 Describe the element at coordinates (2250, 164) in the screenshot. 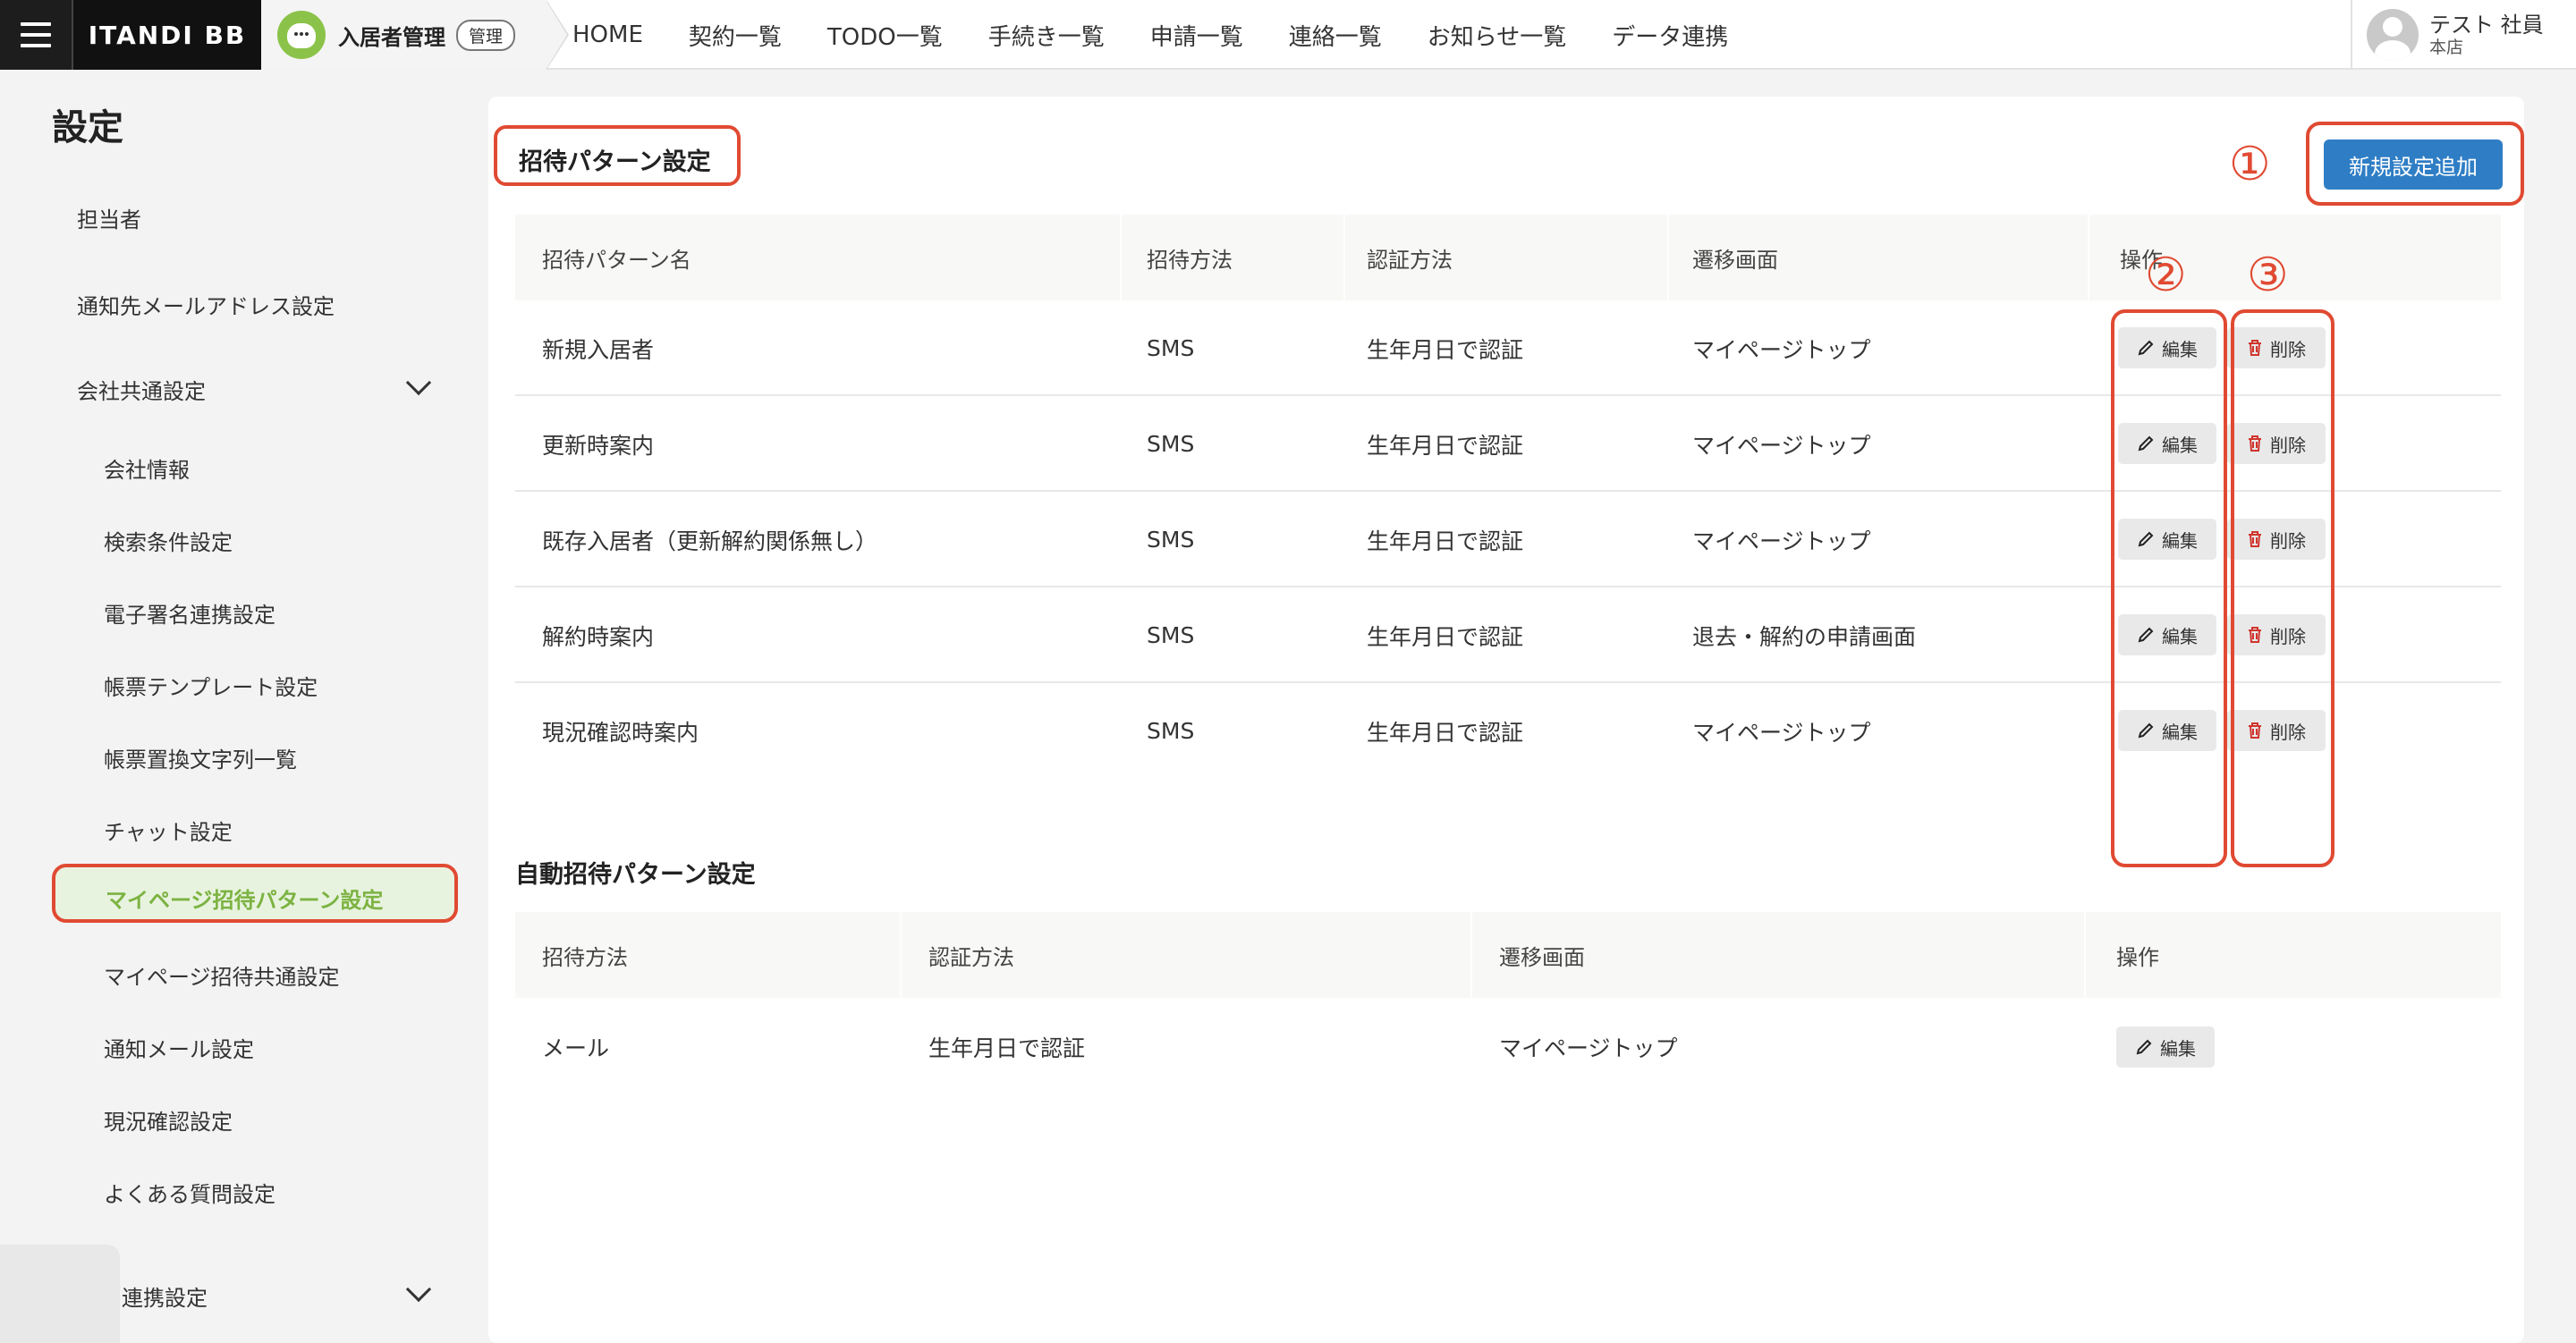

I see `annotation-marker-1: ①` at that location.